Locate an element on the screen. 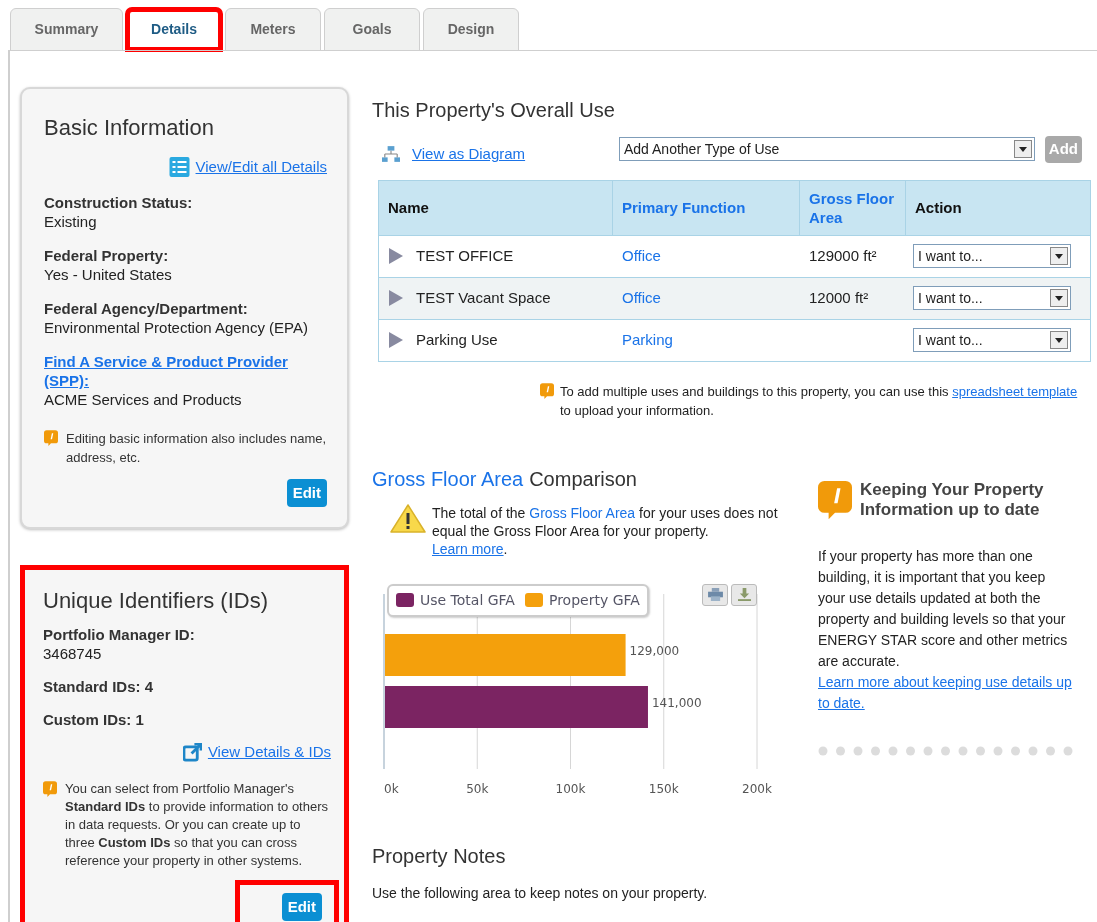  field-value: Existing is located at coordinates (71, 221).